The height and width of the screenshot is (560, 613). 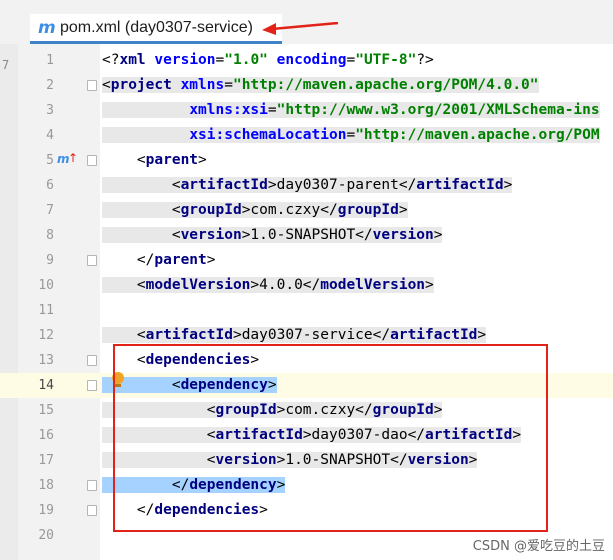 What do you see at coordinates (46, 510) in the screenshot?
I see `line-number: 19` at bounding box center [46, 510].